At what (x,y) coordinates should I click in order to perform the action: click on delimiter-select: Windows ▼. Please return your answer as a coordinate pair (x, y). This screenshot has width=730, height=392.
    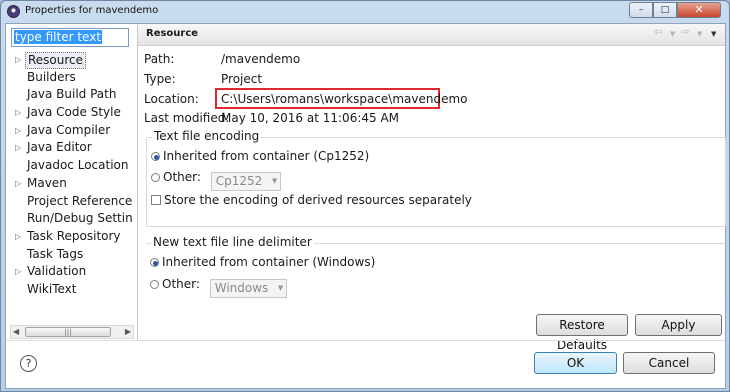
    Looking at the image, I should click on (248, 288).